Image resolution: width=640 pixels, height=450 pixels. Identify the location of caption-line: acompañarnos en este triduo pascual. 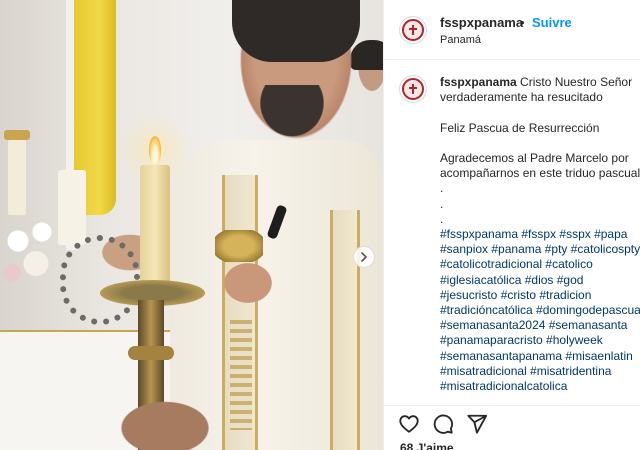
(540, 173).